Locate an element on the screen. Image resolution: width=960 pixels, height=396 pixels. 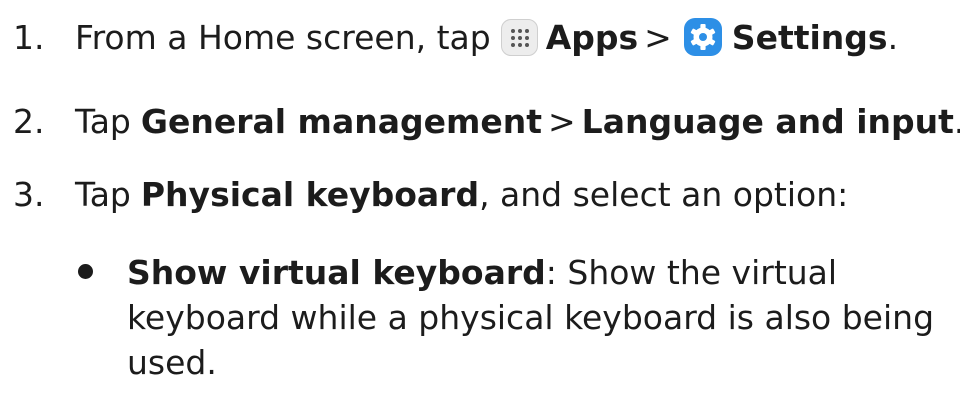
physical-keyboard-label: Physical keyboard is located at coordinates (310, 194).